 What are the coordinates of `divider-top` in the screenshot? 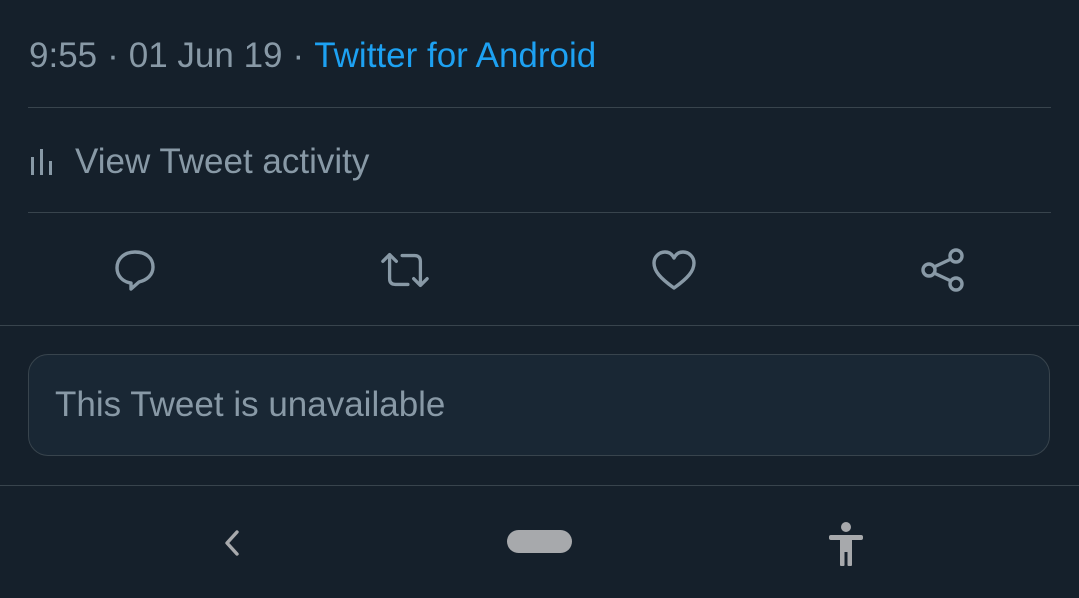 It's located at (539, 107).